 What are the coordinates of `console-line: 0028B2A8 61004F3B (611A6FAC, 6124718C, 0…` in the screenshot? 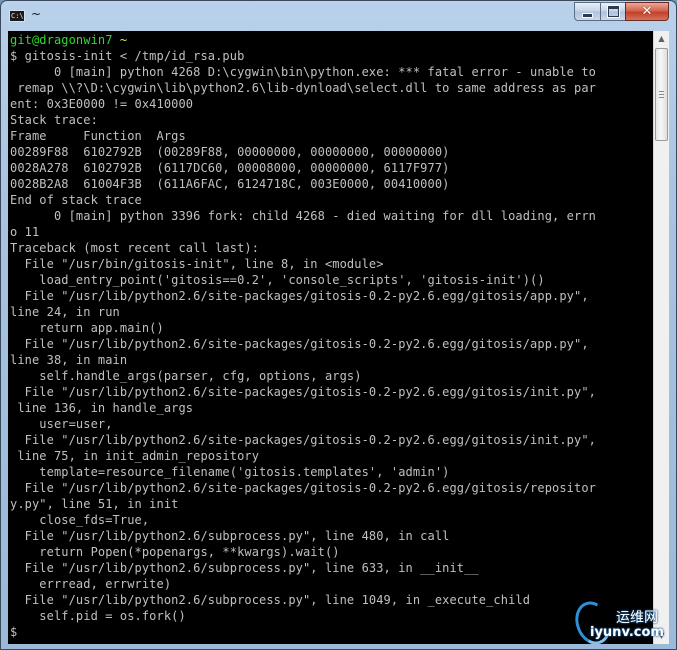 It's located at (230, 184).